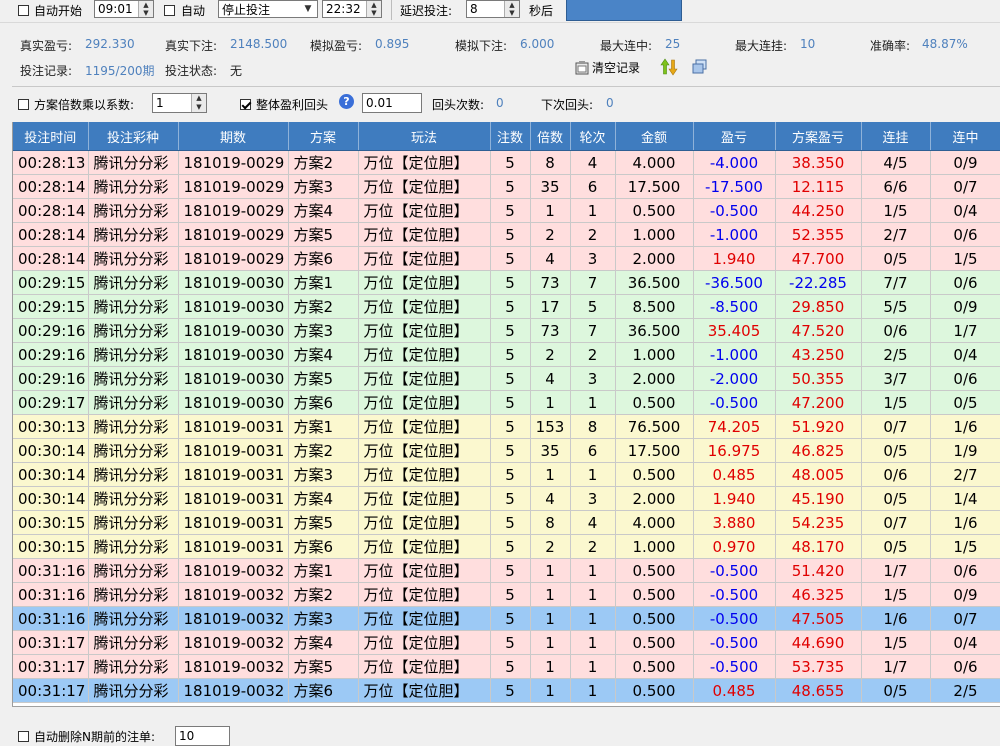  Describe the element at coordinates (373, 9) in the screenshot. I see `stop-time-spinner: ▲ ▼` at that location.